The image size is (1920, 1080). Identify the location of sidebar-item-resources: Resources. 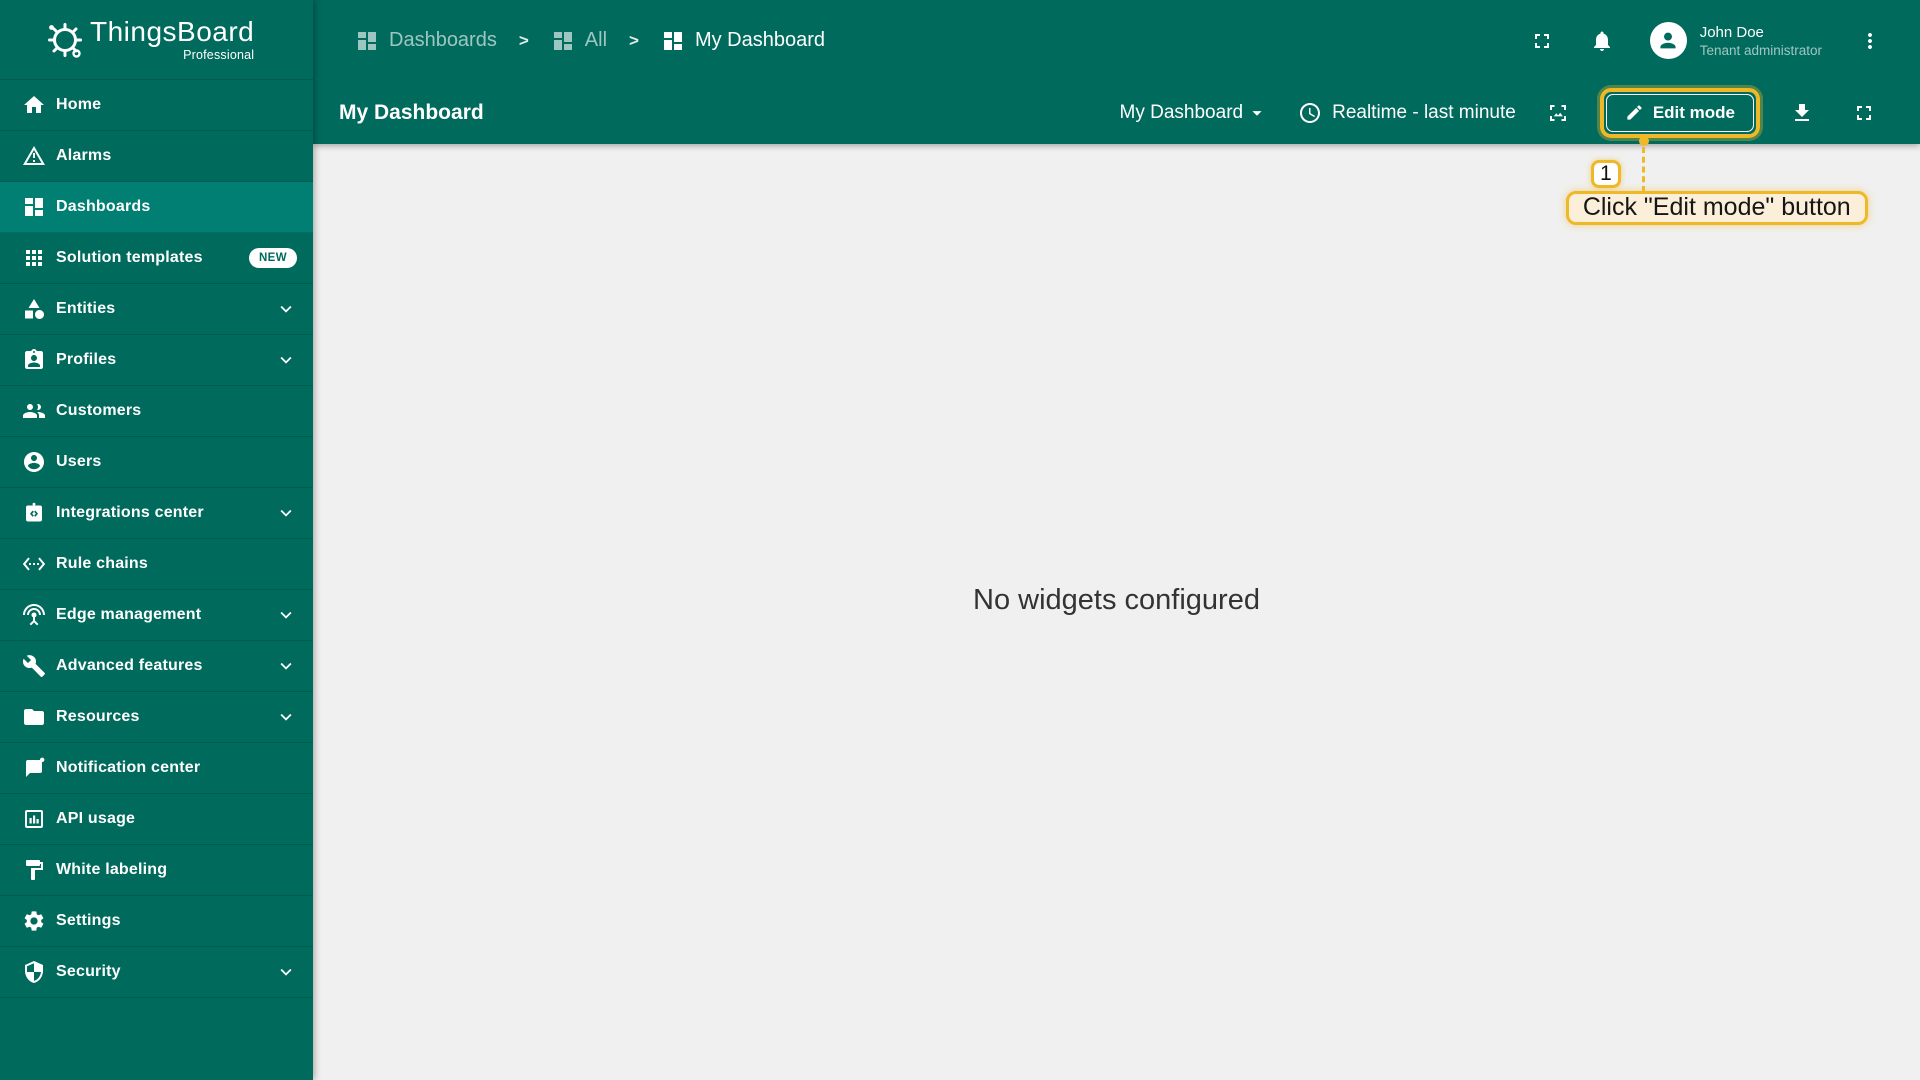
(156, 717).